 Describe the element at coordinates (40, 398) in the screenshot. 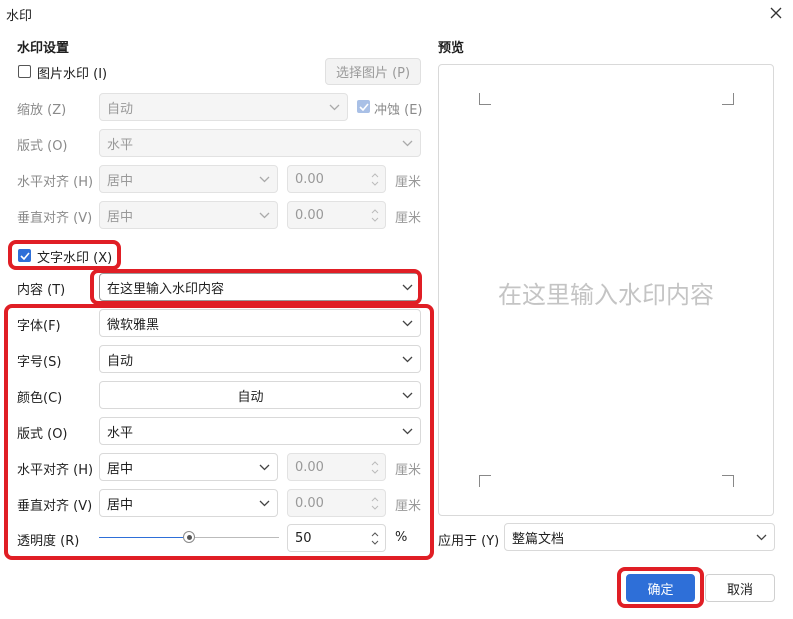

I see `color-label: 颜色(C)` at that location.